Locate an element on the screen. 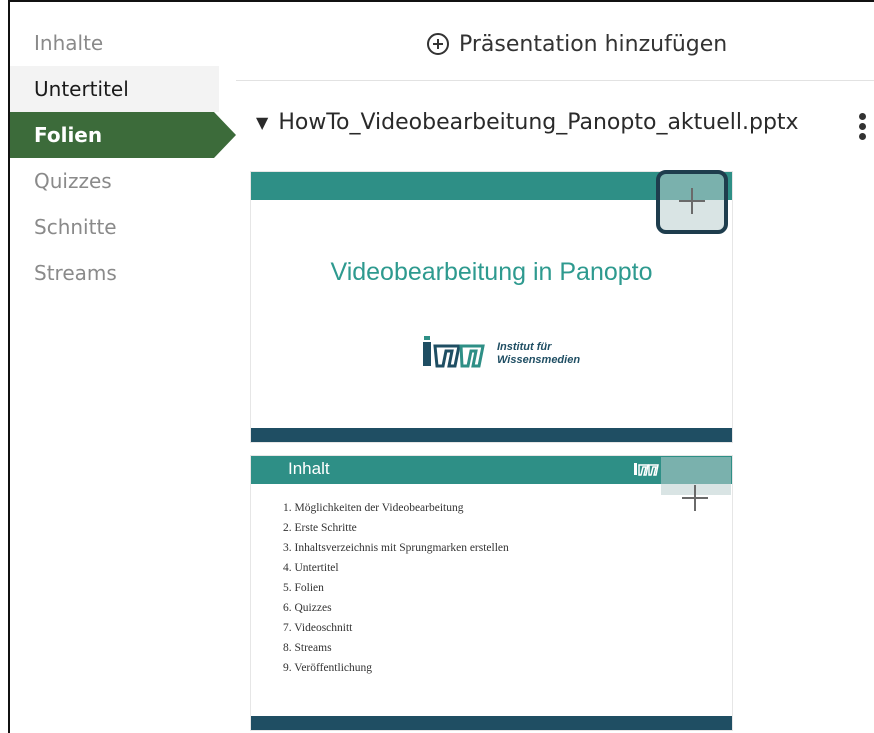 The image size is (874, 733). slide-title: Inhalt is located at coordinates (309, 468).